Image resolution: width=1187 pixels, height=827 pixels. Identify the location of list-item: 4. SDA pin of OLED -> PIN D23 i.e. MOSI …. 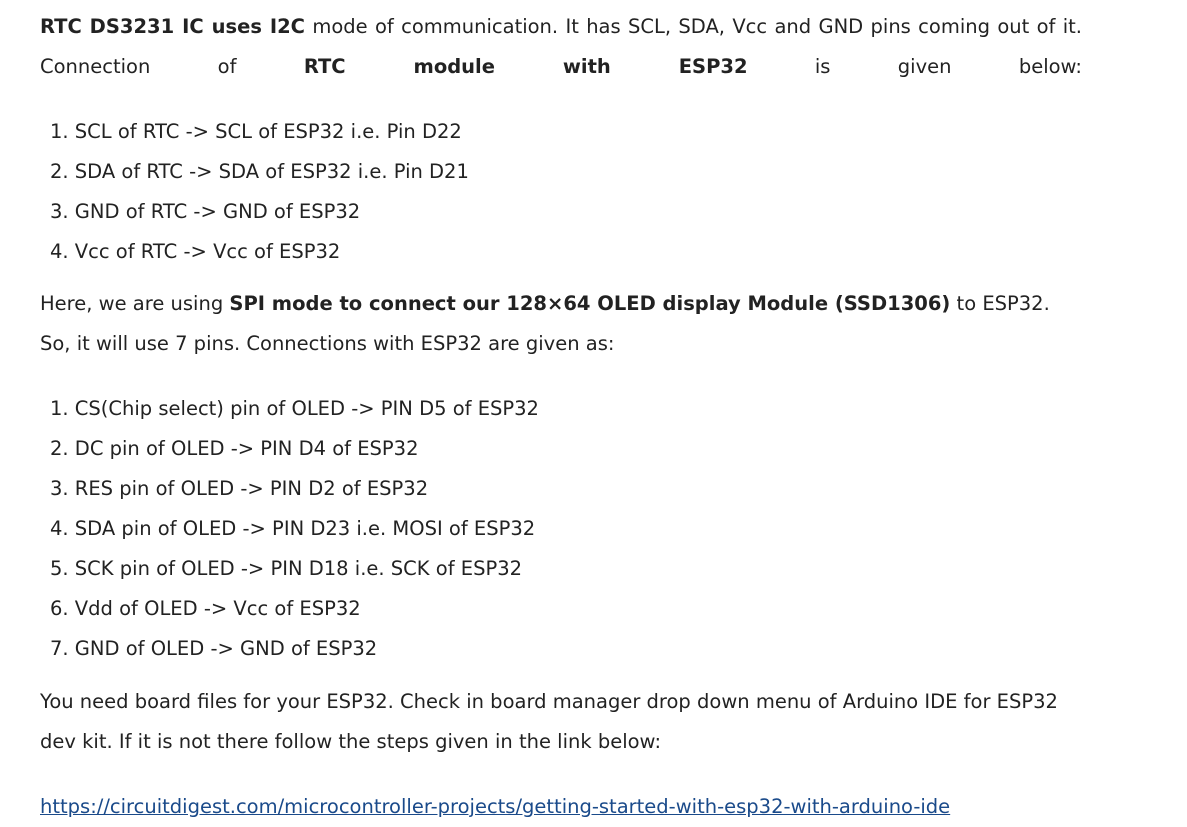
(293, 528).